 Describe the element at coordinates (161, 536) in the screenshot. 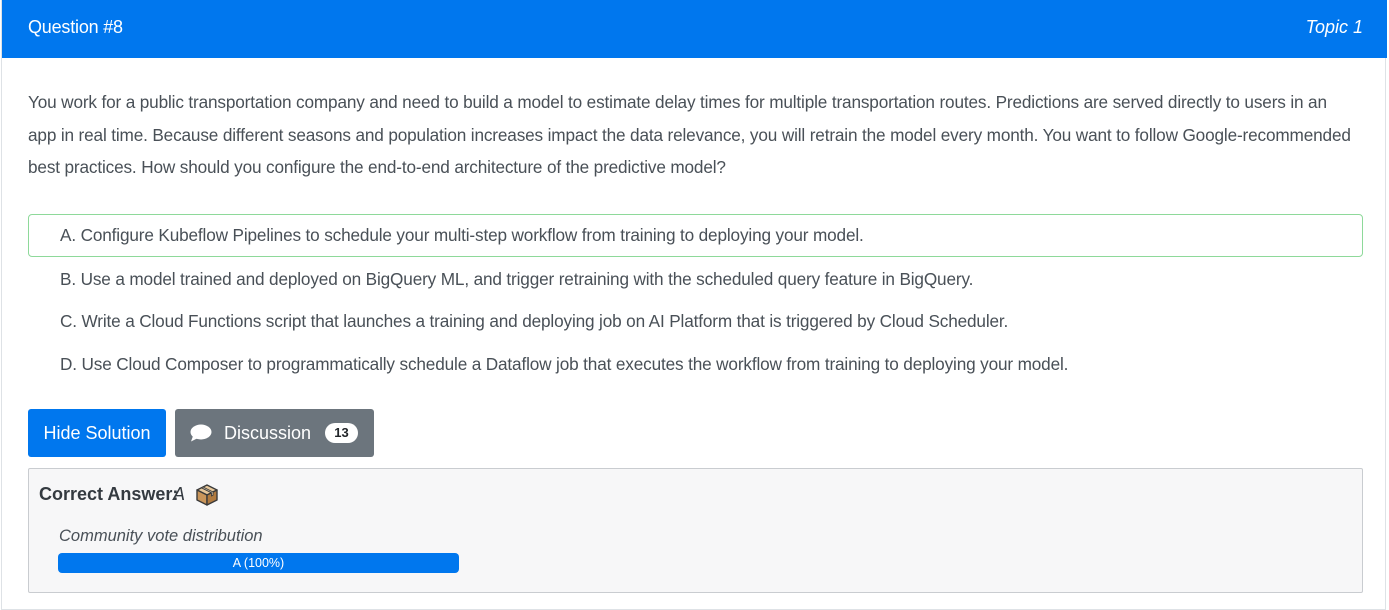

I see `vote-distribution-title: Community vote distribution` at that location.